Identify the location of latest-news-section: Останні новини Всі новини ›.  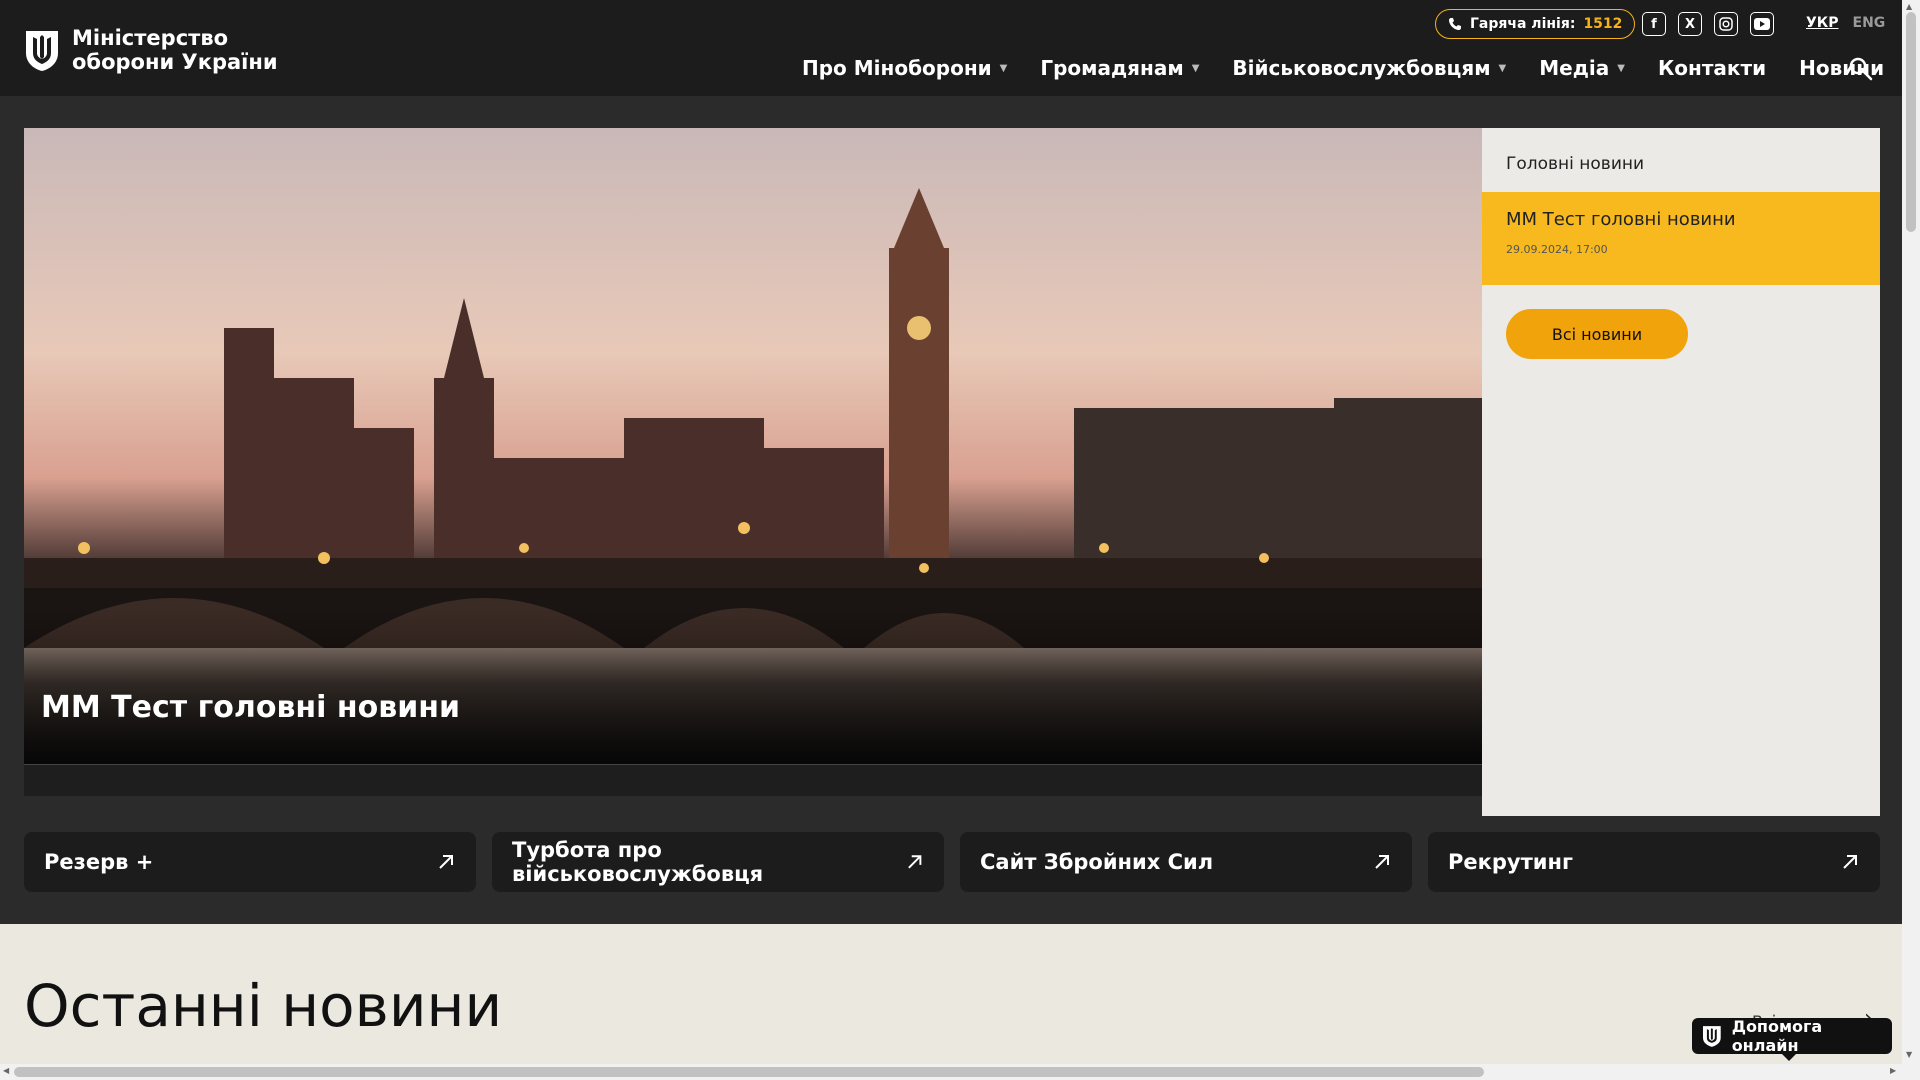
(951, 996).